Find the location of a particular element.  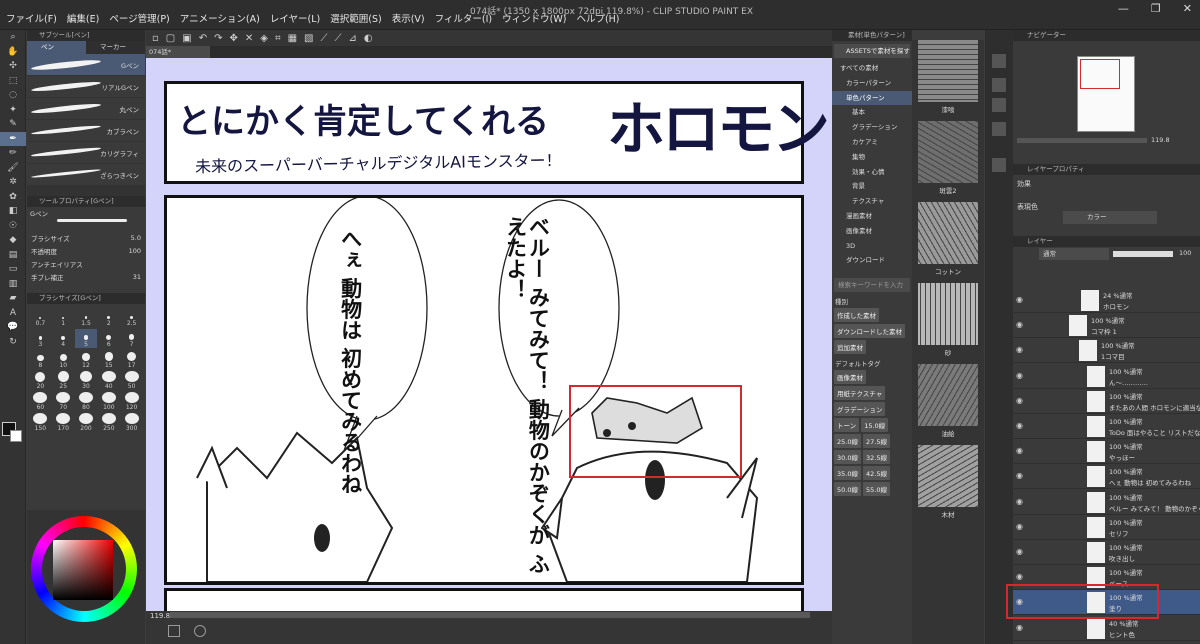

assets-search-button: ASSETSで素材を探す is located at coordinates (872, 51).